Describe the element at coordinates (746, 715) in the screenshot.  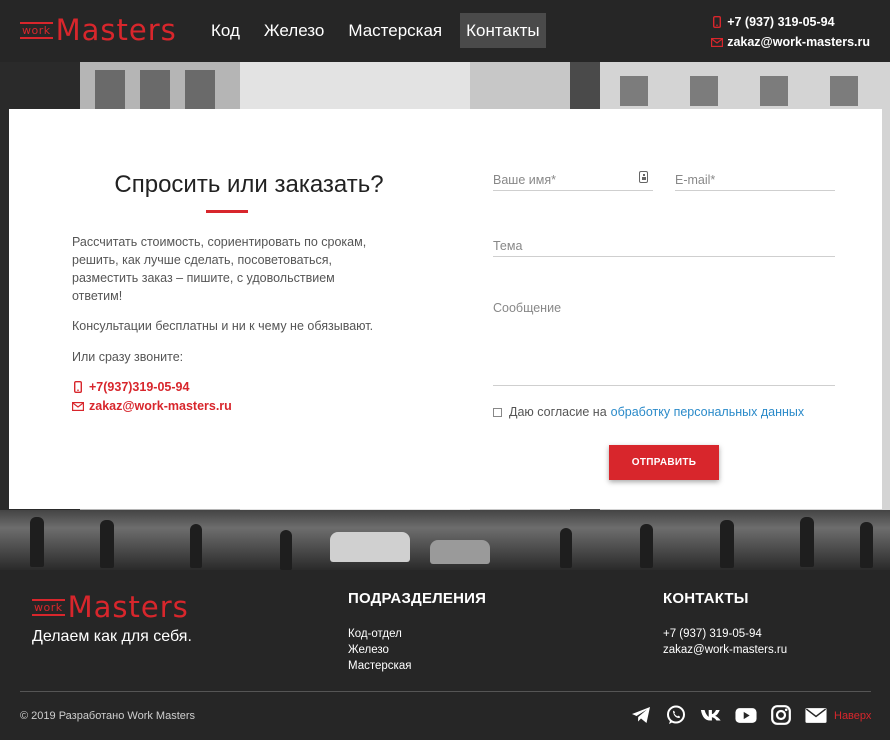
I see `youtube-icon` at that location.